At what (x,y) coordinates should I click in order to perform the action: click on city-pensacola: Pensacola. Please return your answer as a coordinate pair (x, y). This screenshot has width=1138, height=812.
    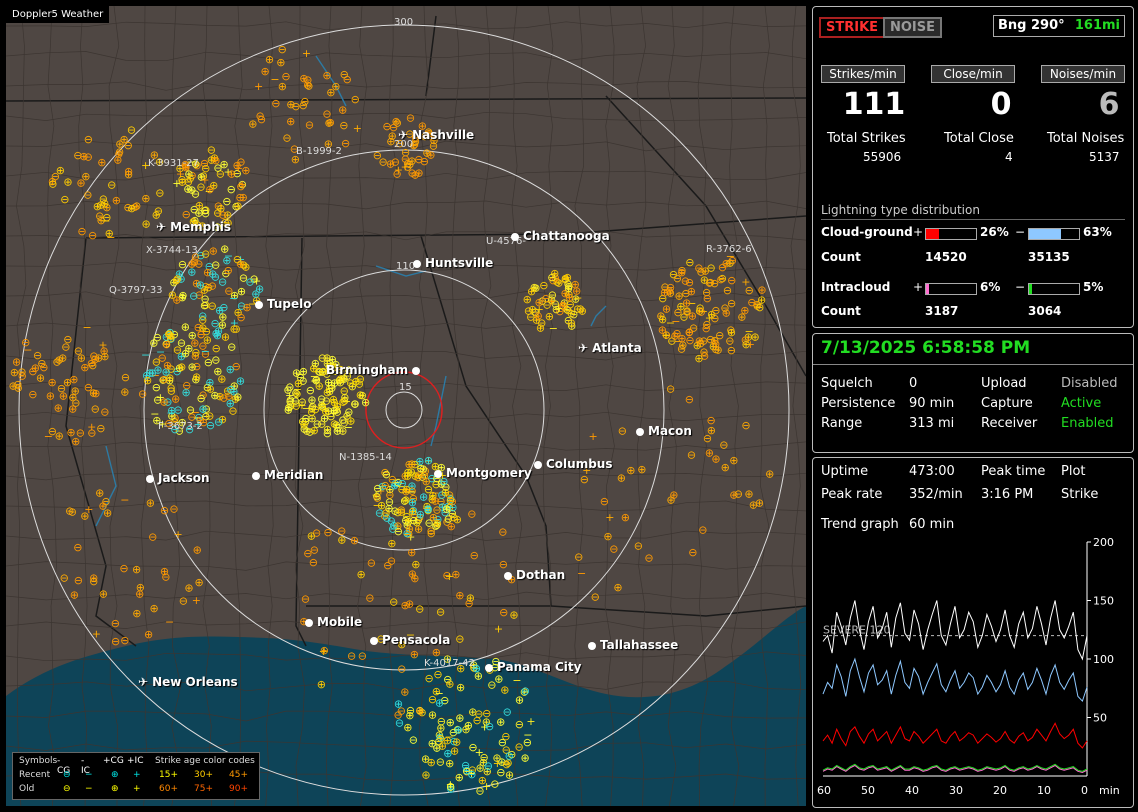
    Looking at the image, I should click on (410, 640).